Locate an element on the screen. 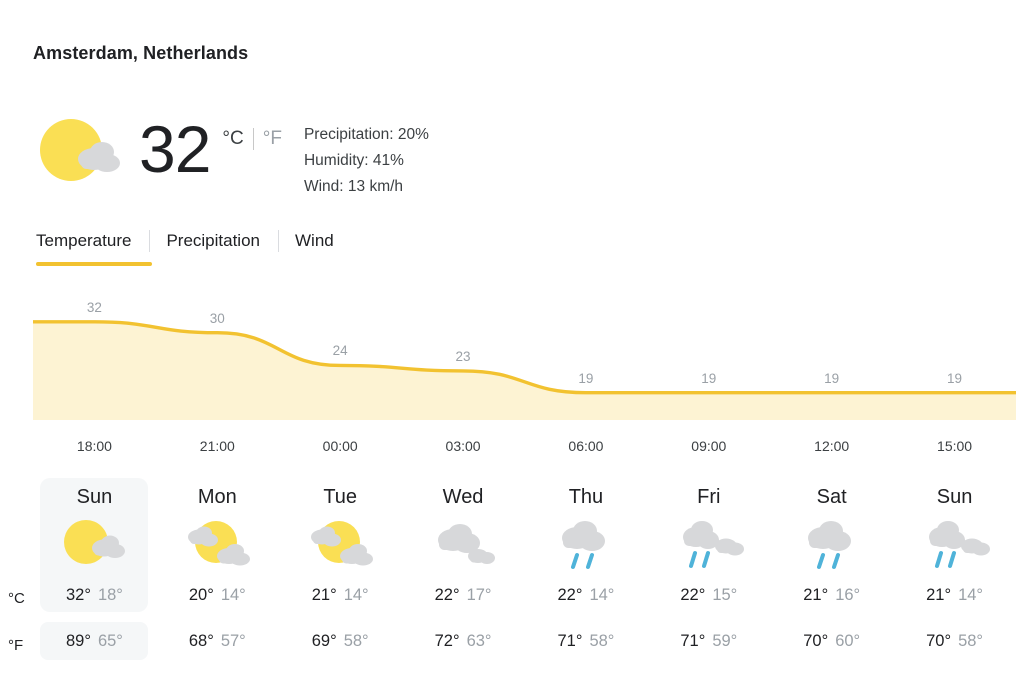 This screenshot has width=1024, height=683. temp-high: 69° is located at coordinates (324, 641).